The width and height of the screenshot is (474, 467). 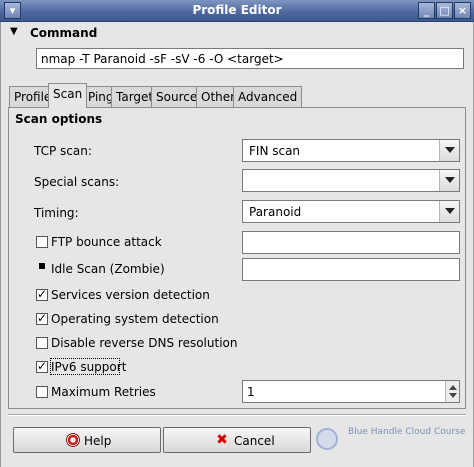 What do you see at coordinates (73, 440) in the screenshot?
I see `help-icon` at bounding box center [73, 440].